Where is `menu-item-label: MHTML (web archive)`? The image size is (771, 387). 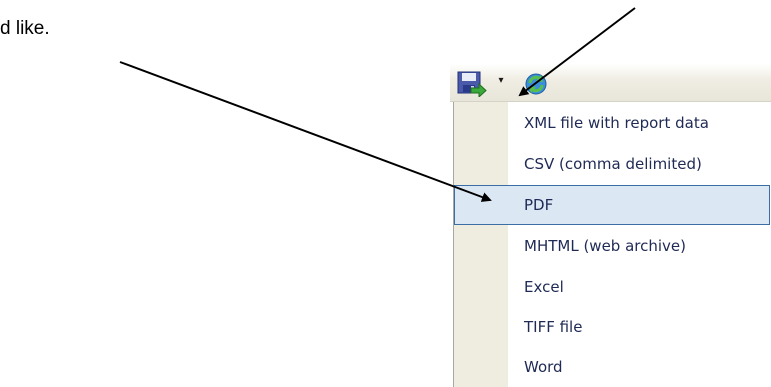
menu-item-label: MHTML (web archive) is located at coordinates (605, 246).